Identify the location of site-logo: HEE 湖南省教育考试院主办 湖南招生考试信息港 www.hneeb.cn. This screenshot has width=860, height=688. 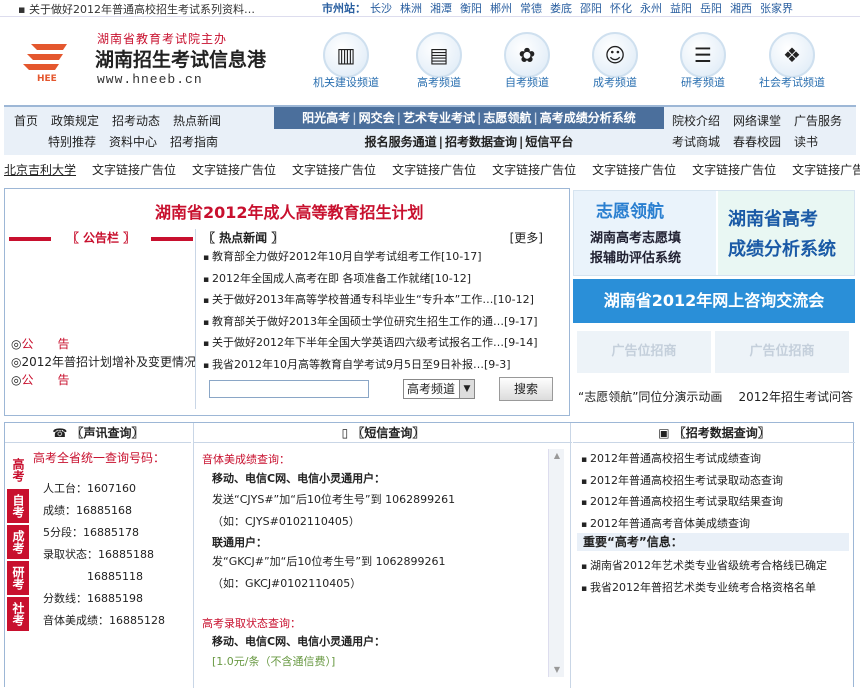
(145, 59).